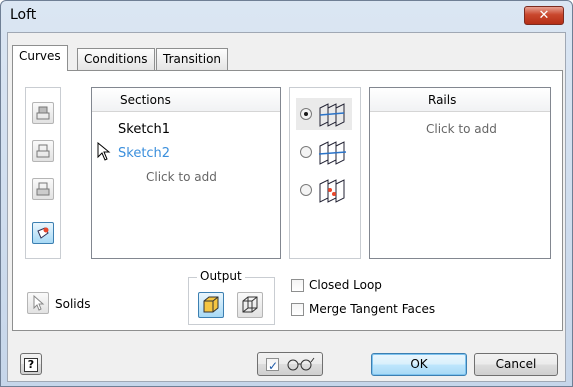  I want to click on section-item-sketch2: Sketch2, so click(144, 153).